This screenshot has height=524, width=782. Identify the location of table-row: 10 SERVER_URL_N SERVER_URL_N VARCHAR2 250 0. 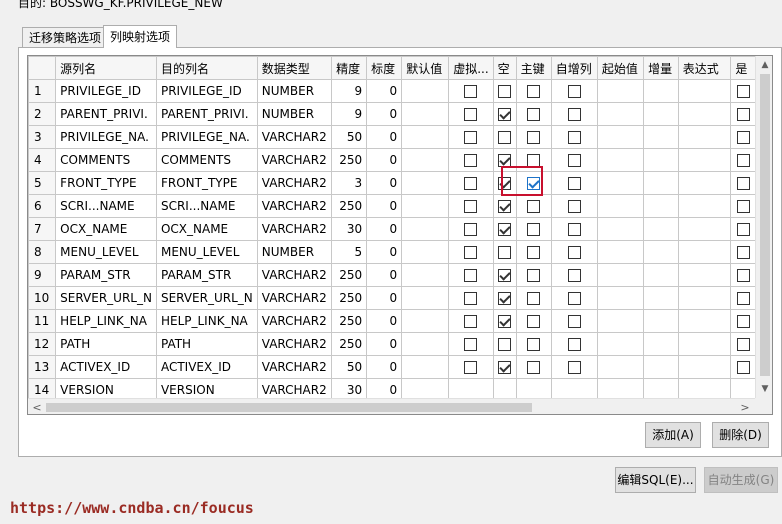
(392, 298).